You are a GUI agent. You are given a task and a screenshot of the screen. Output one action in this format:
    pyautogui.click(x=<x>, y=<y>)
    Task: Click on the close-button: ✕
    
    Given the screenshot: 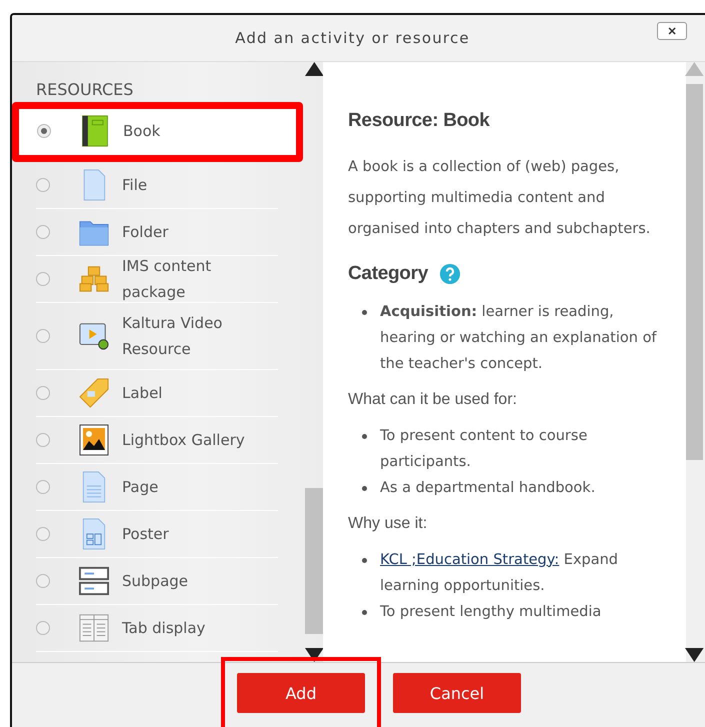 What is the action you would take?
    pyautogui.click(x=672, y=31)
    